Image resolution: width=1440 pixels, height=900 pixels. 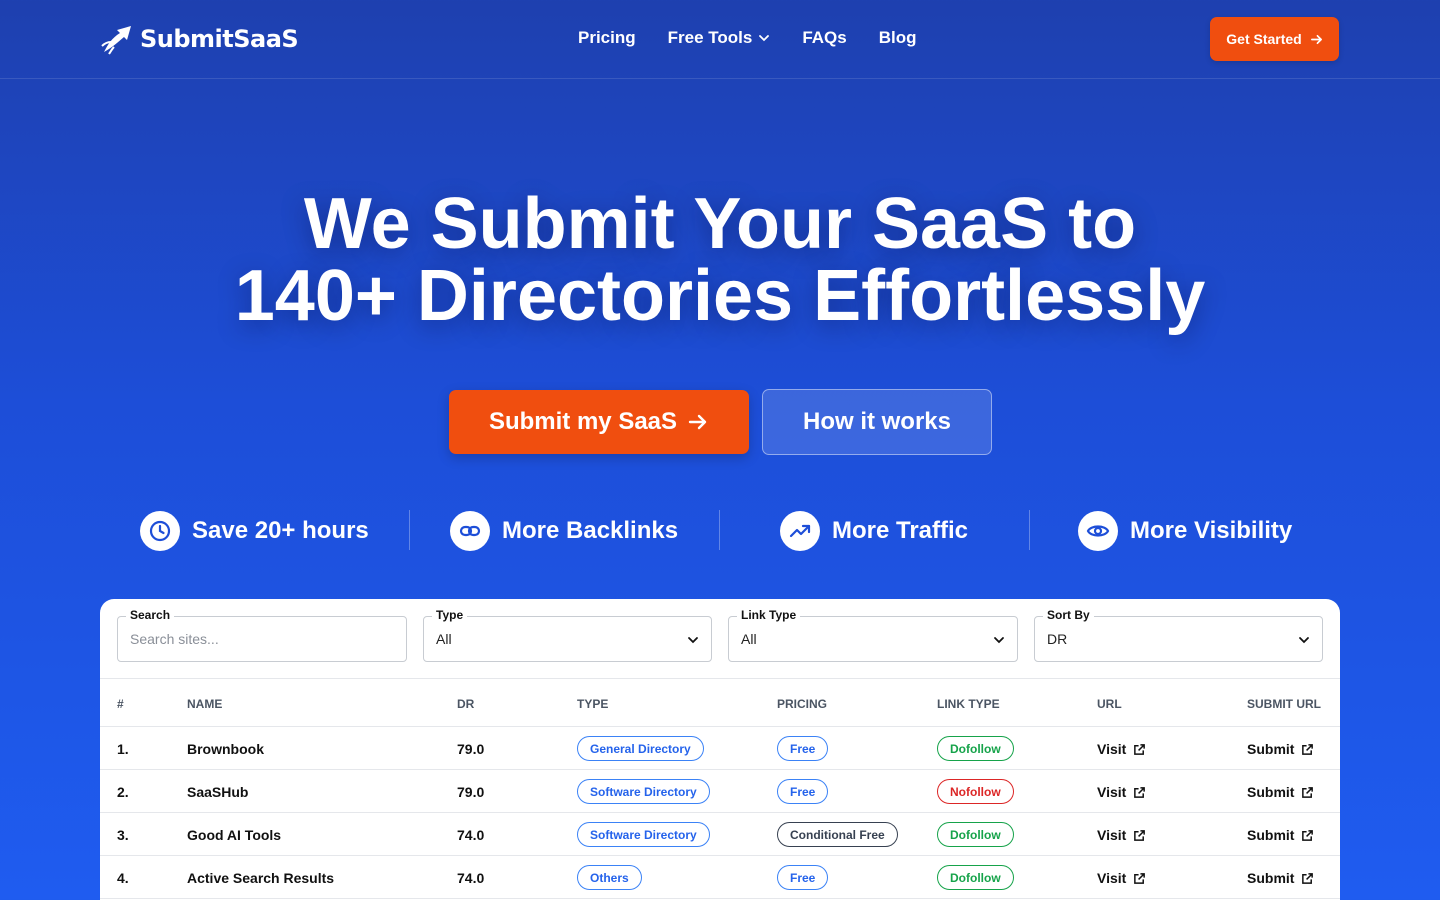 I want to click on link-icon, so click(x=470, y=531).